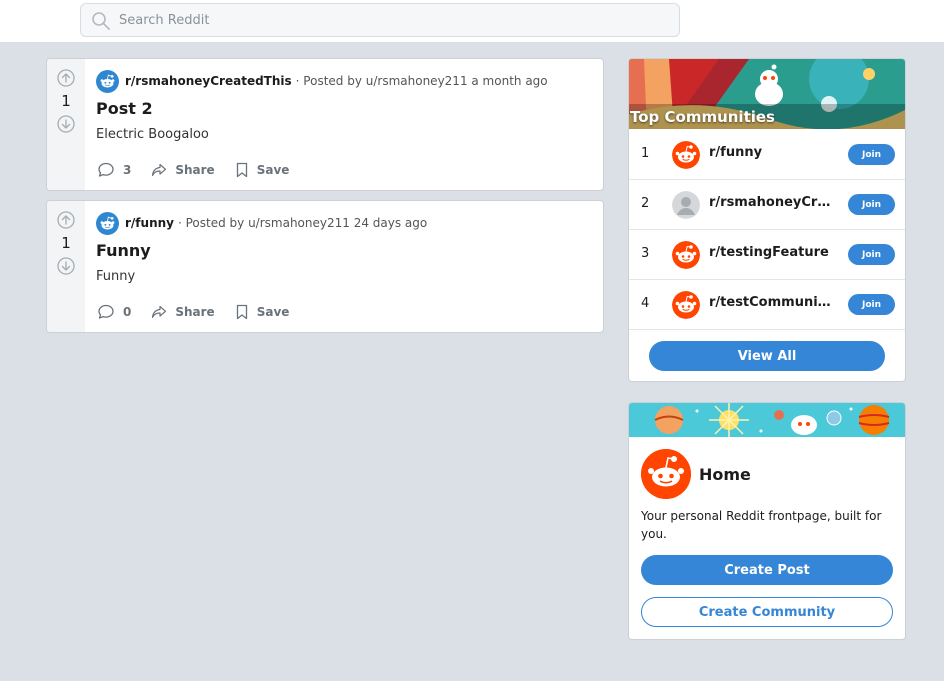 This screenshot has width=944, height=681. I want to click on community-rank: 3, so click(645, 253).